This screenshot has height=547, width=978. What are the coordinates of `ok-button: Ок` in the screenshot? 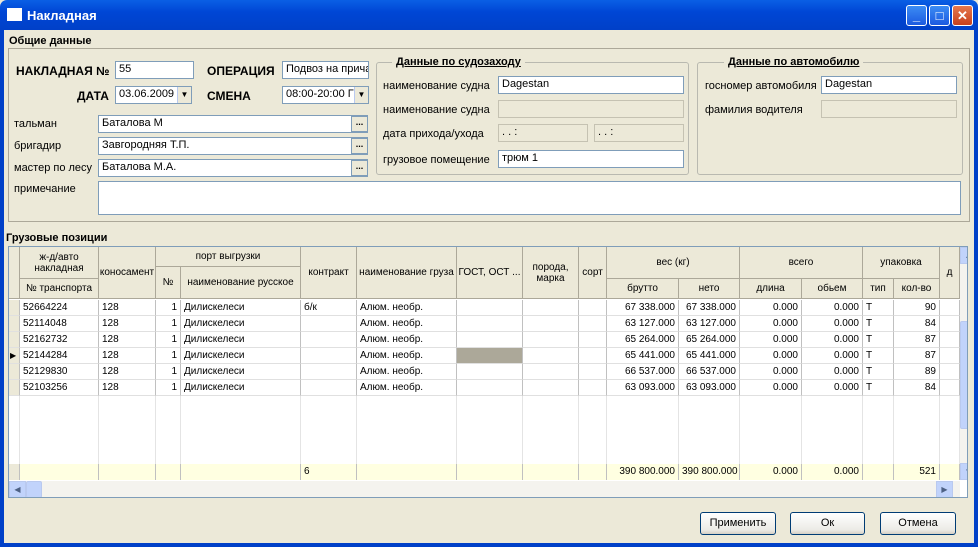 It's located at (827, 523).